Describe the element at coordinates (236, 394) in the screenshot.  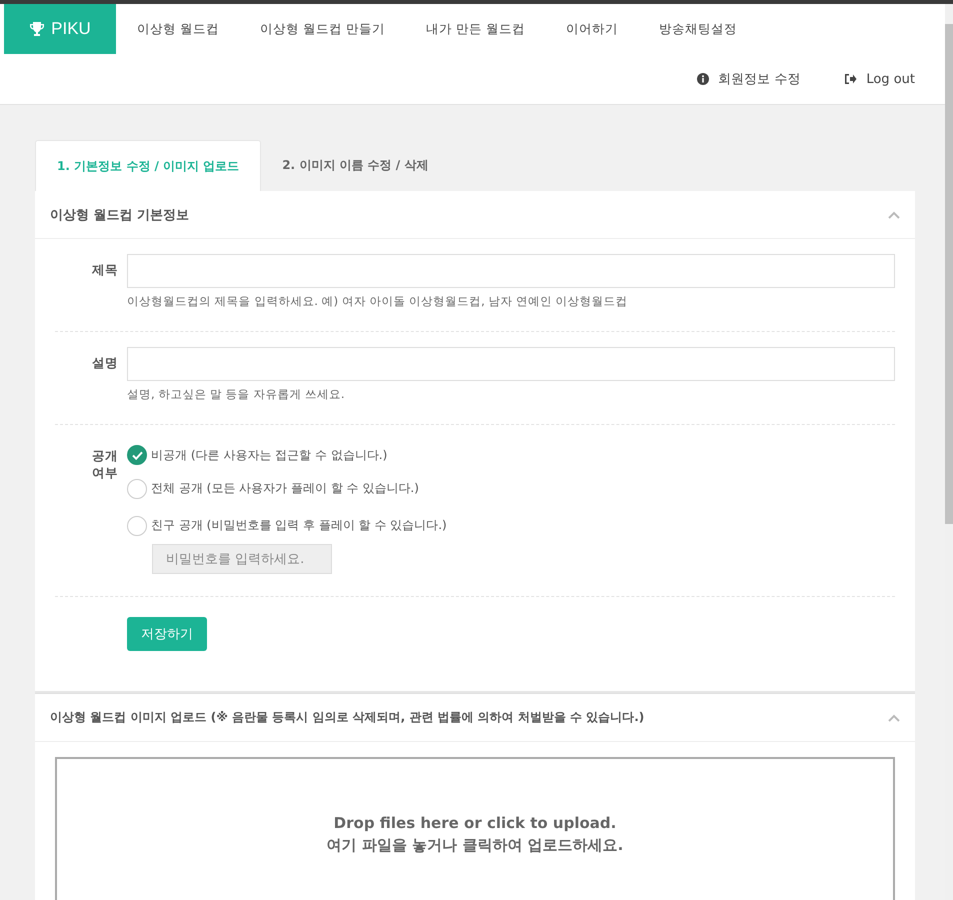
I see `help-text: 설명, 하고싶은 말 등을 자유롭게 쓰세요.` at that location.